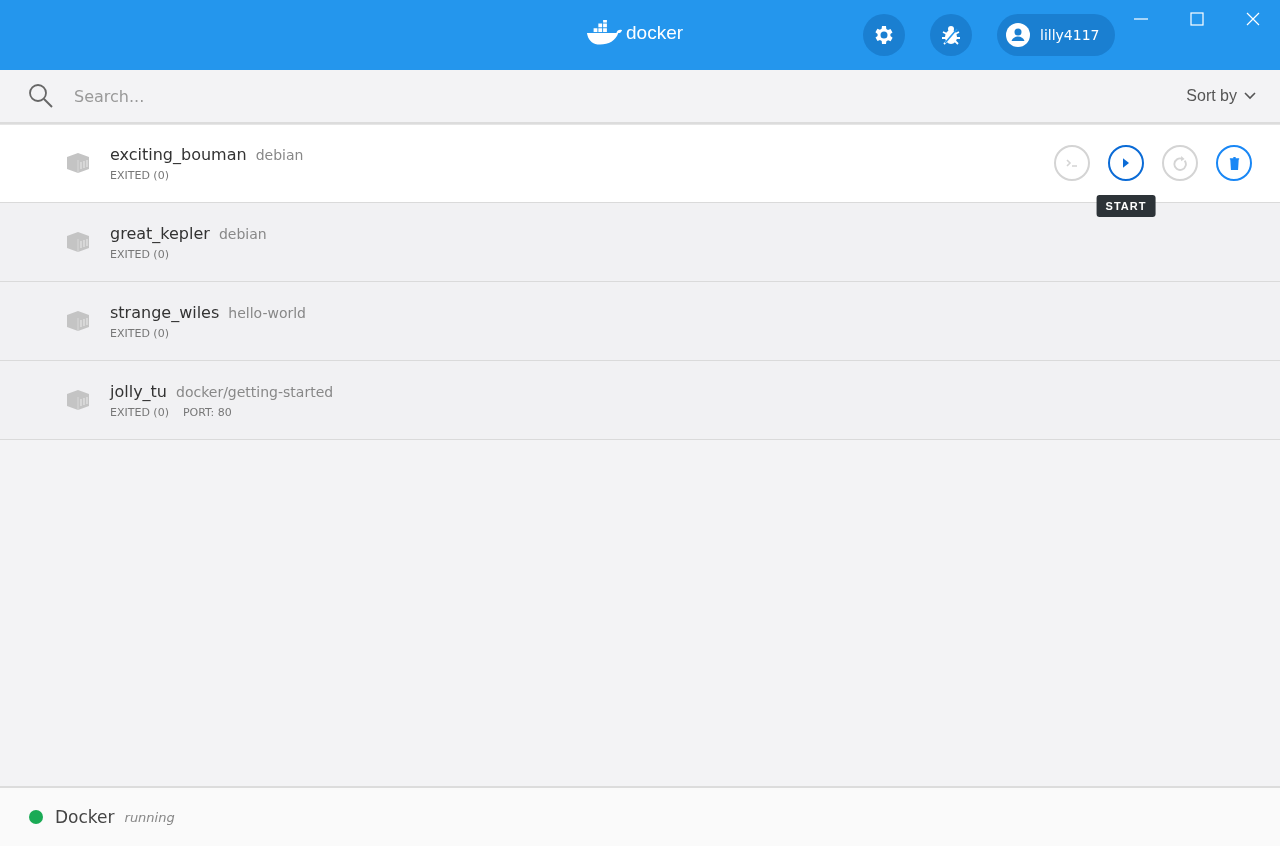 The height and width of the screenshot is (846, 1280). What do you see at coordinates (655, 33) in the screenshot?
I see `logo-text: docker` at bounding box center [655, 33].